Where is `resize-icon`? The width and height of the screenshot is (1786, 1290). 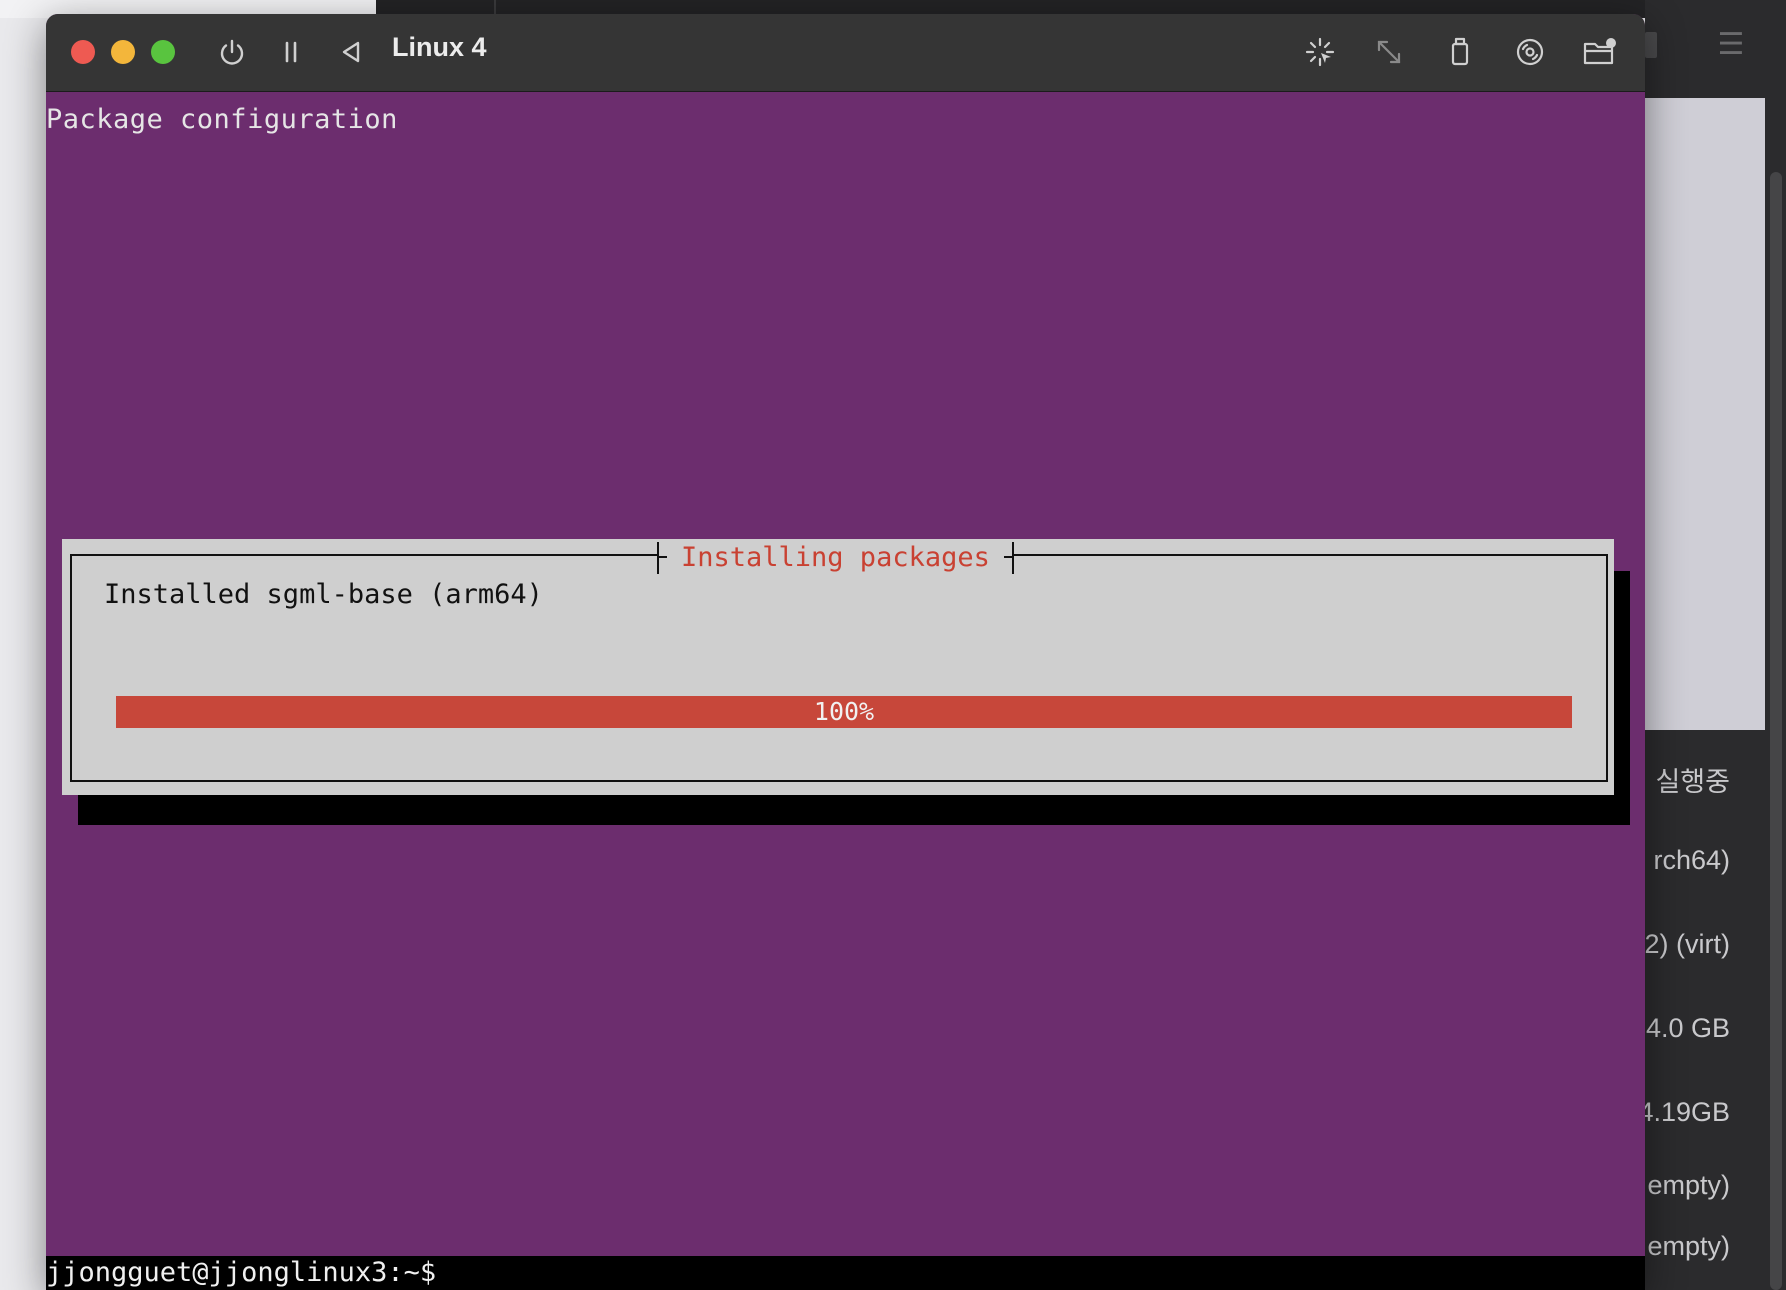
resize-icon is located at coordinates (1389, 52).